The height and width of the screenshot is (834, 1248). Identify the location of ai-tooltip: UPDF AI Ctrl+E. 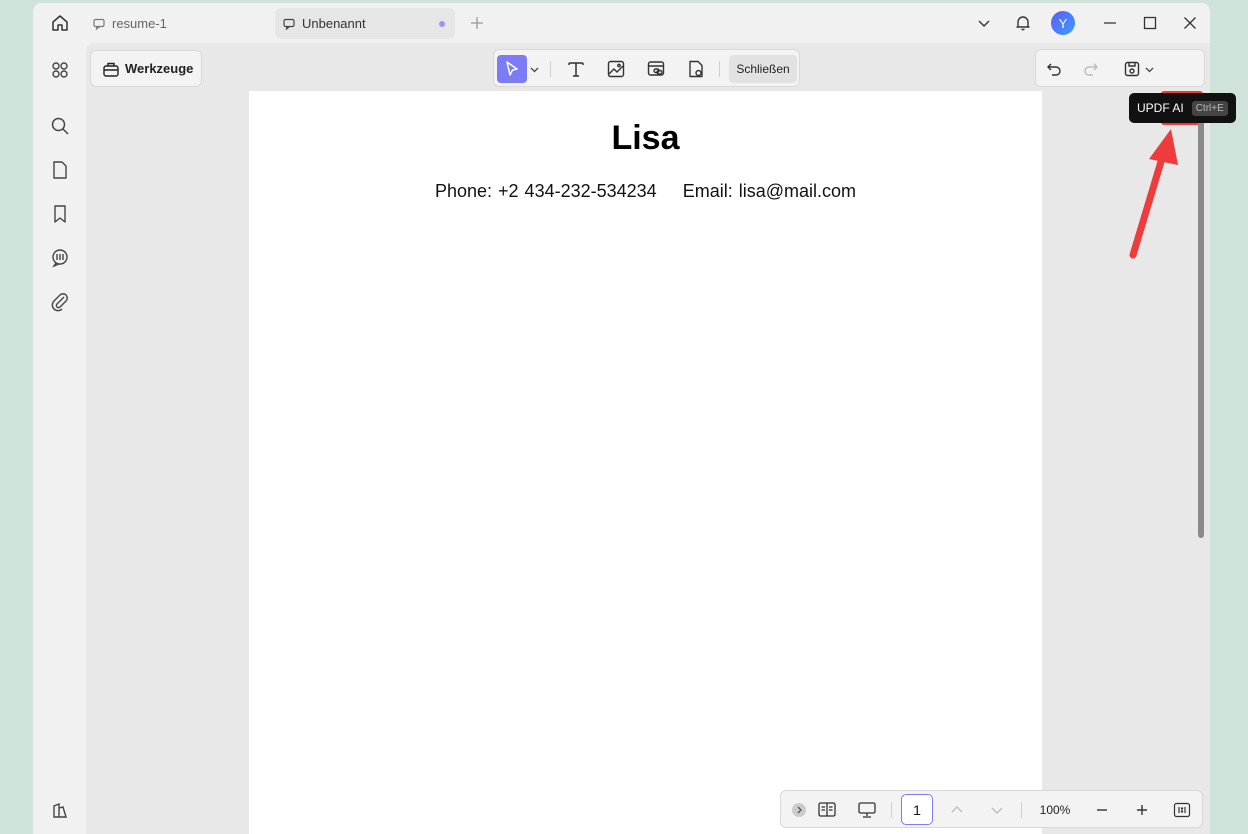
(1182, 108).